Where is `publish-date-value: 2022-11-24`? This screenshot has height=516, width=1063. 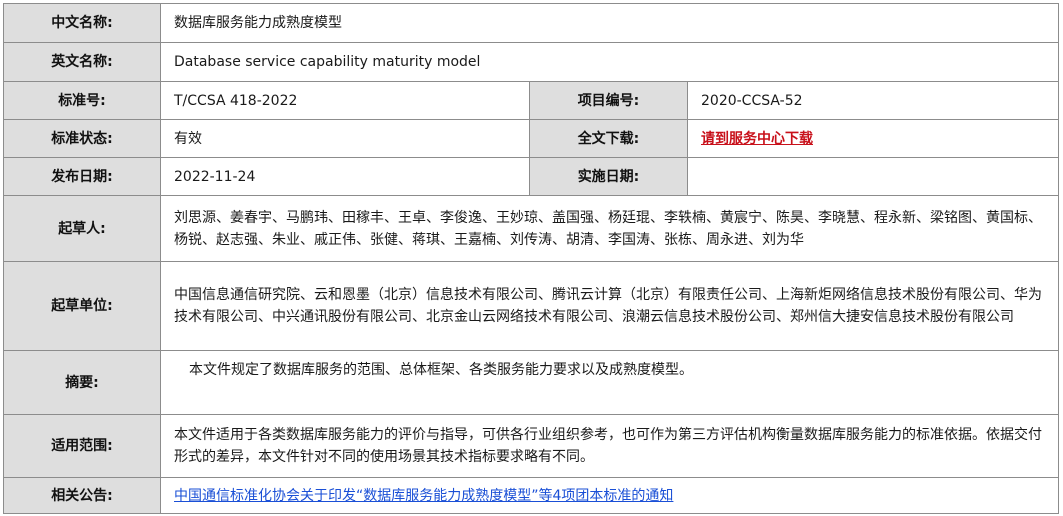
publish-date-value: 2022-11-24 is located at coordinates (345, 176).